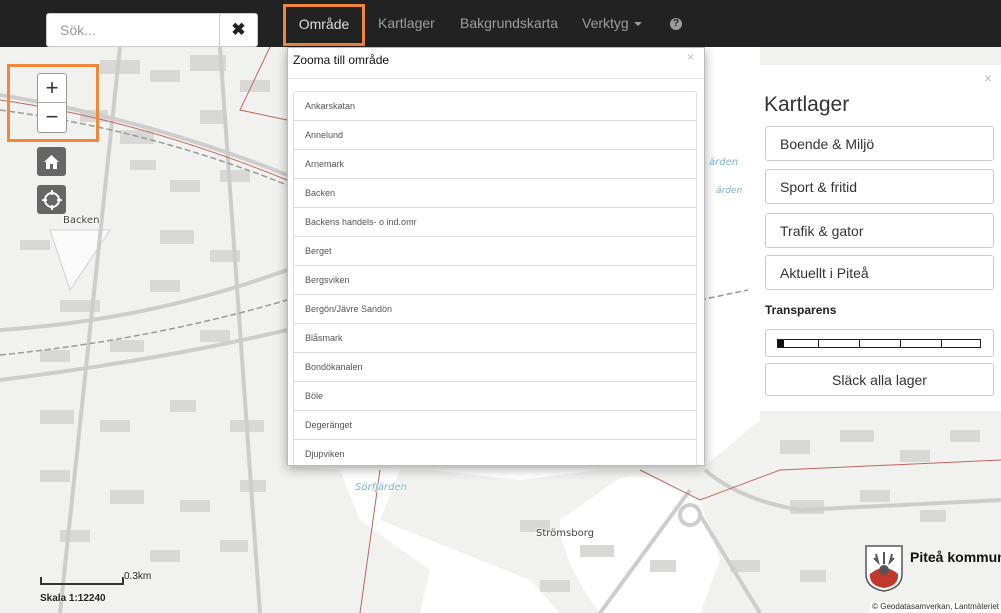  What do you see at coordinates (495, 106) in the screenshot?
I see `area-item: Ankarskatan` at bounding box center [495, 106].